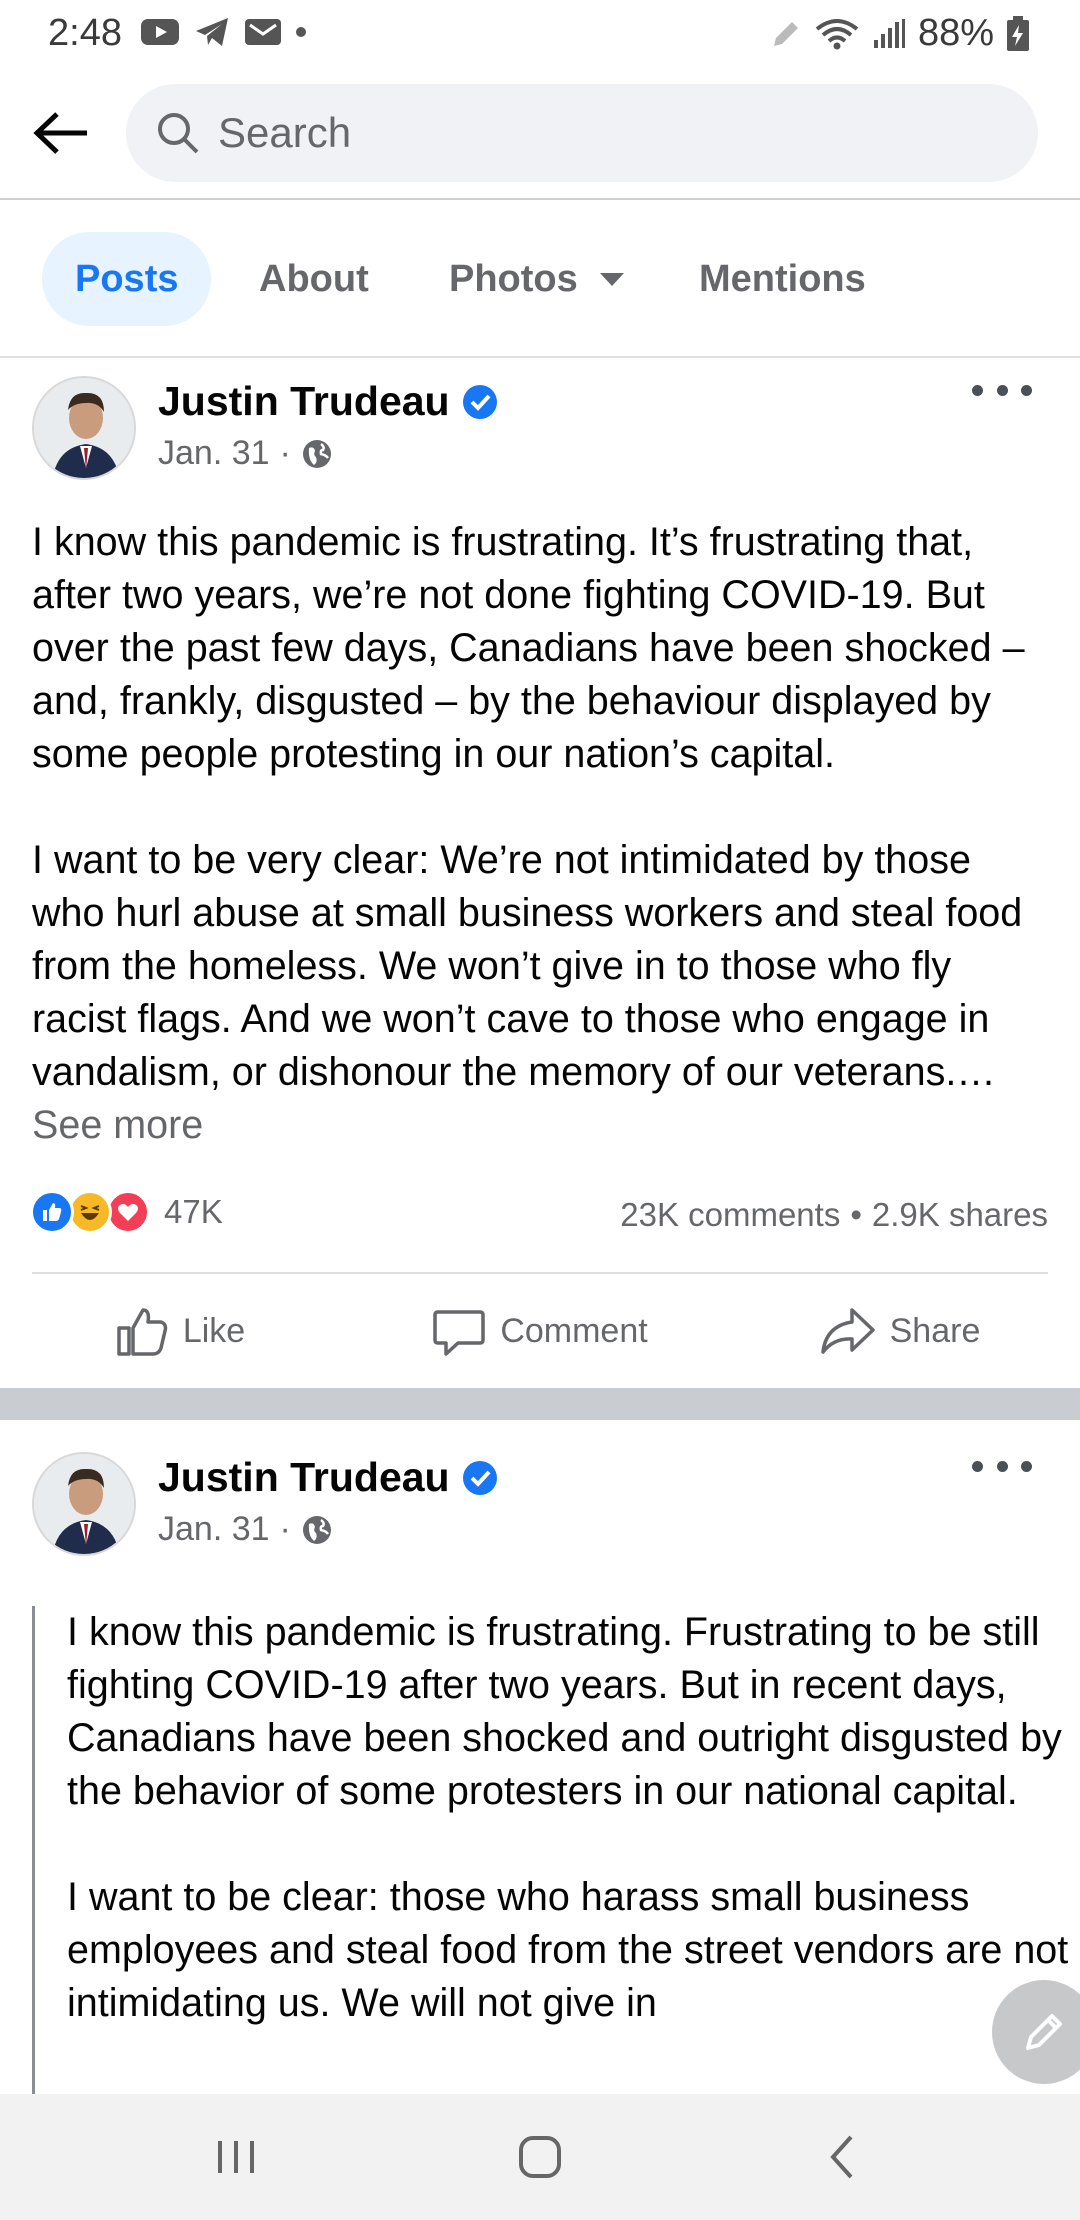 The image size is (1080, 2220). I want to click on like-label: Like, so click(214, 1330).